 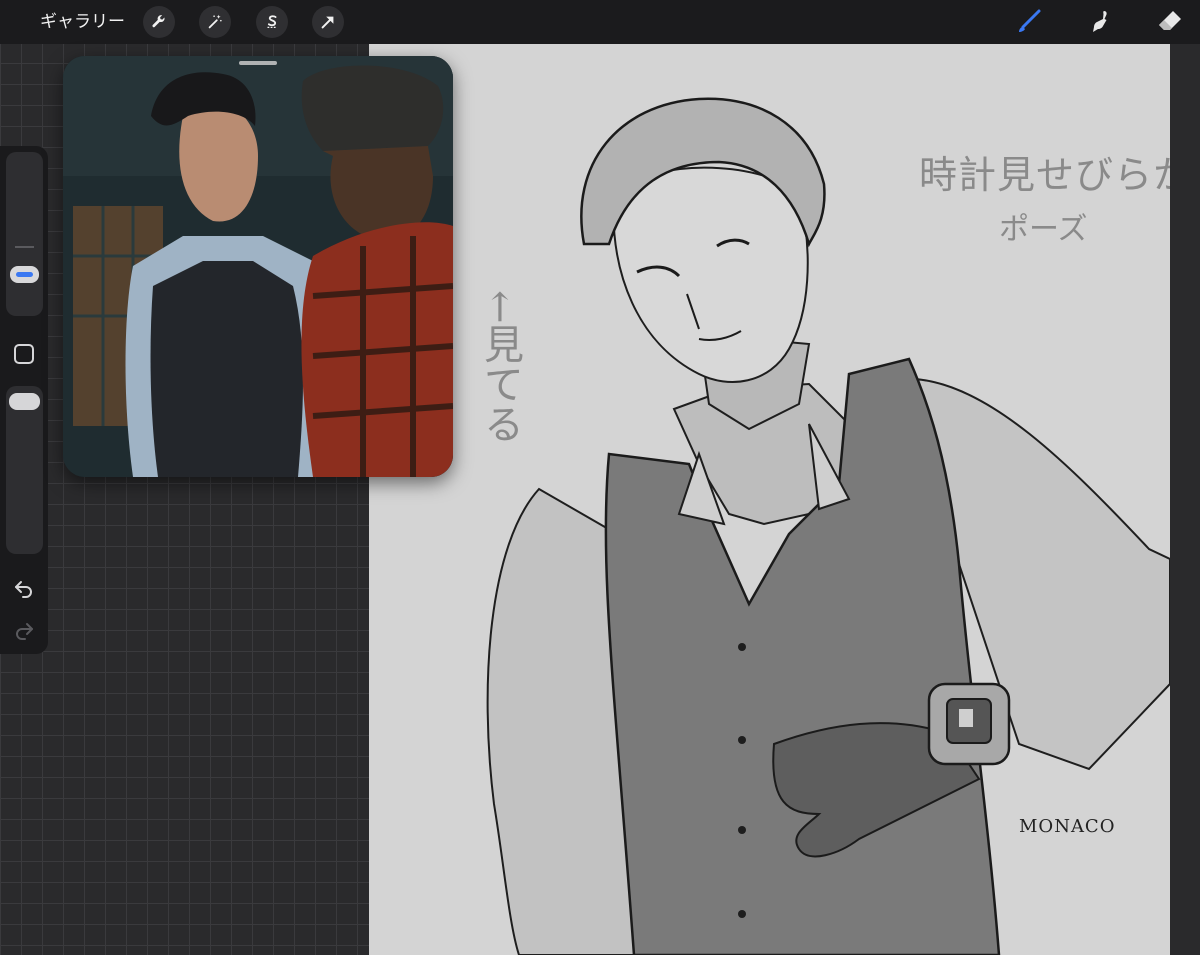 I want to click on left-sidebar, so click(x=24, y=400).